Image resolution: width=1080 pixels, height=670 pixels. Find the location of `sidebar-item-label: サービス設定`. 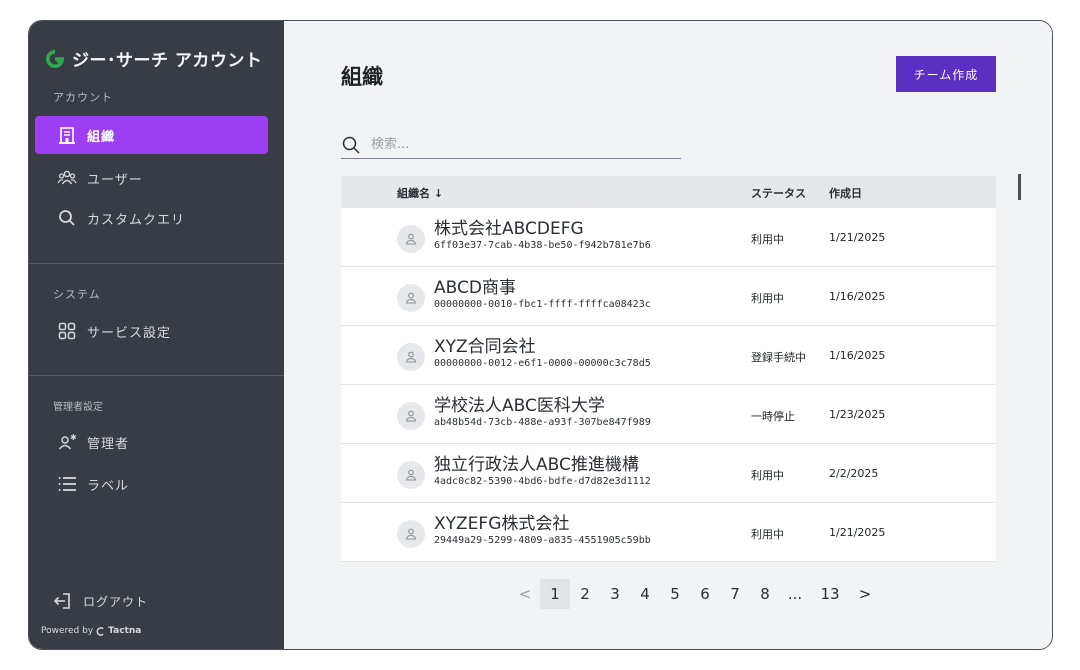

sidebar-item-label: サービス設定 is located at coordinates (129, 333).